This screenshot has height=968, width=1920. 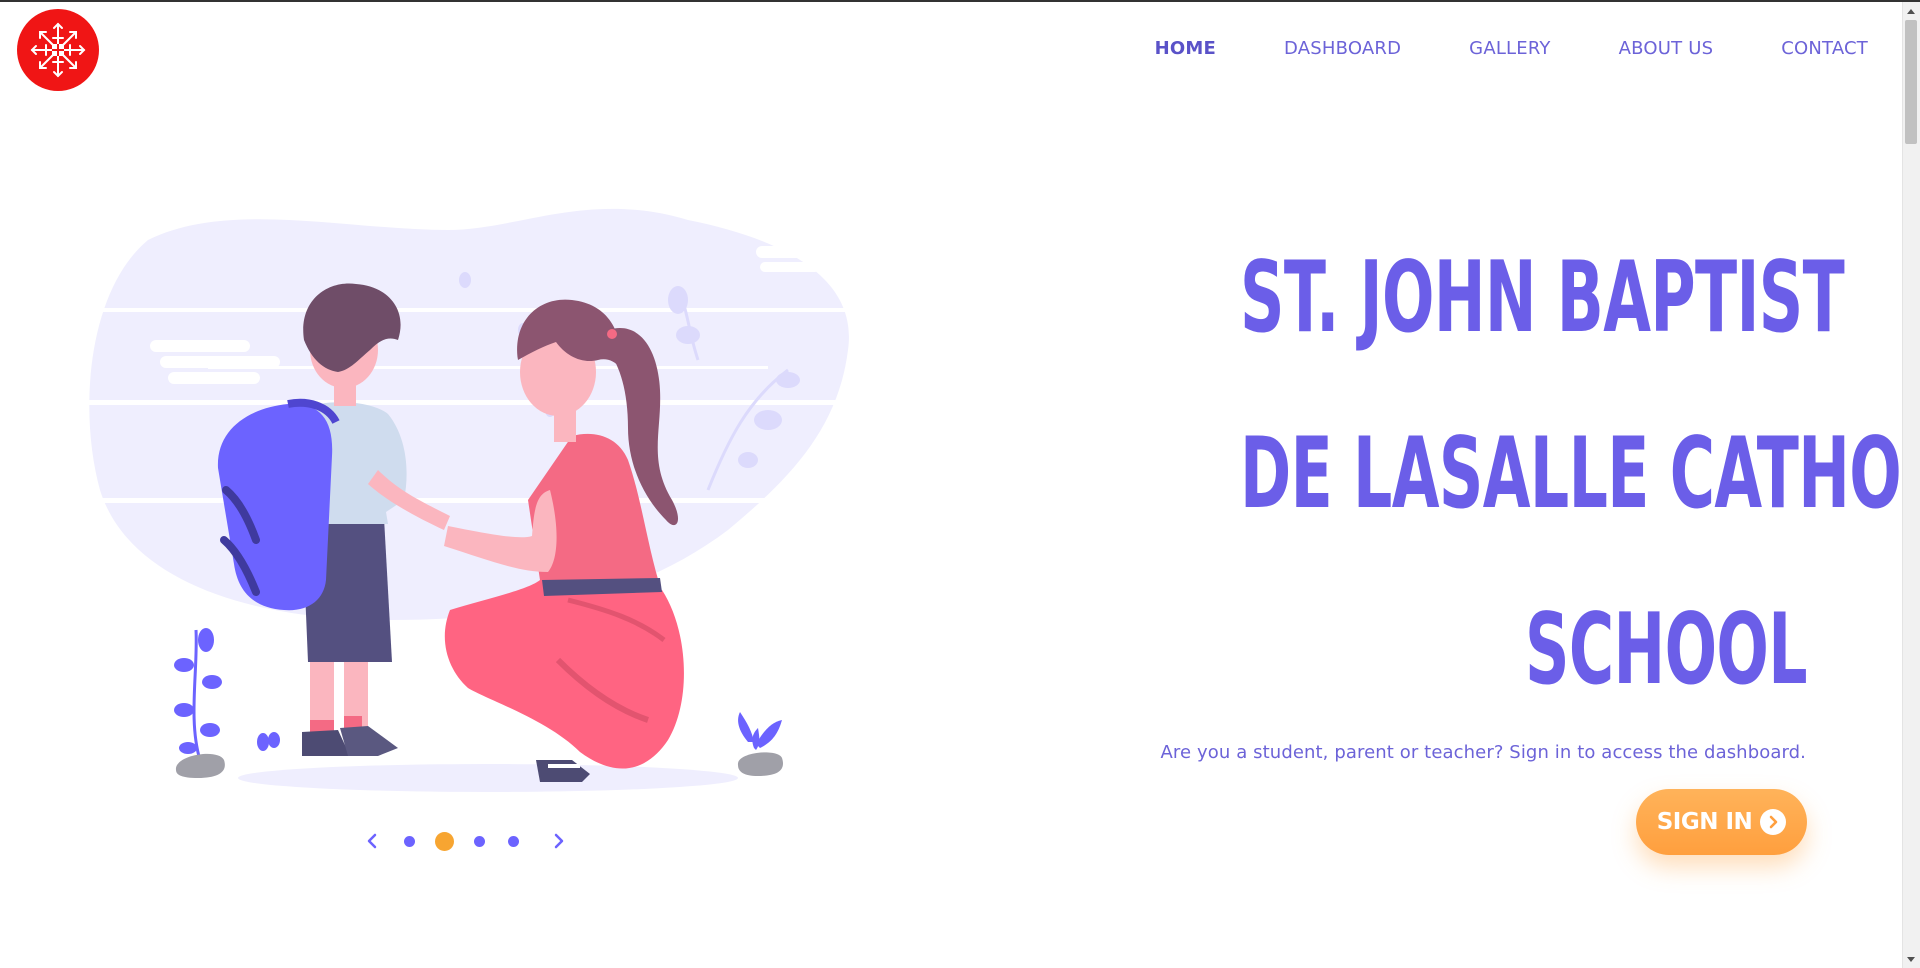 I want to click on chevron-left-icon, so click(x=372, y=841).